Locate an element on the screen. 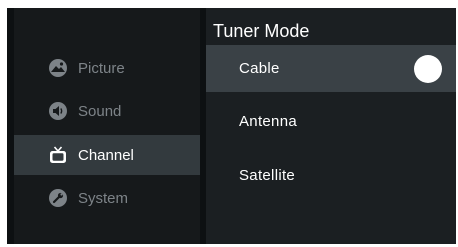  panel-title: Tuner Mode is located at coordinates (261, 31).